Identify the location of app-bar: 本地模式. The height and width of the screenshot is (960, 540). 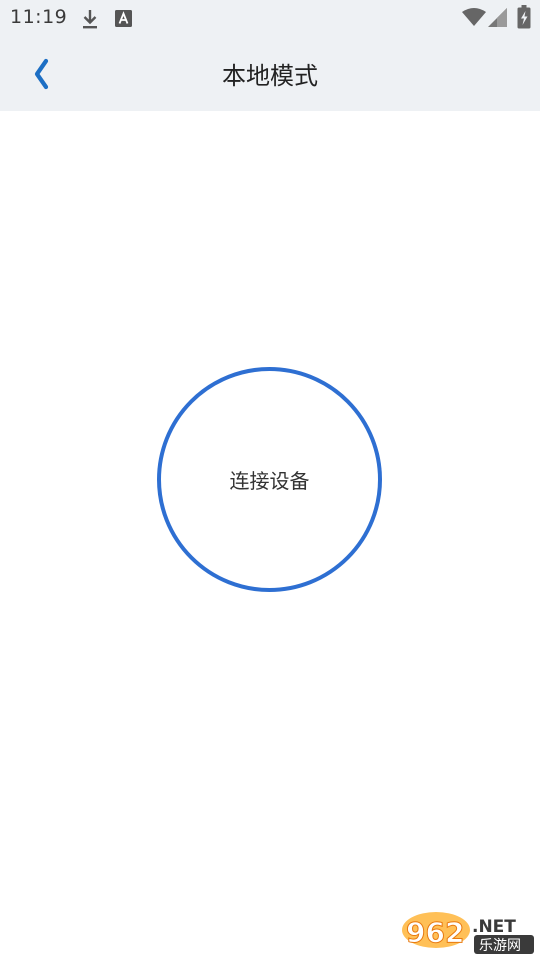
(270, 73).